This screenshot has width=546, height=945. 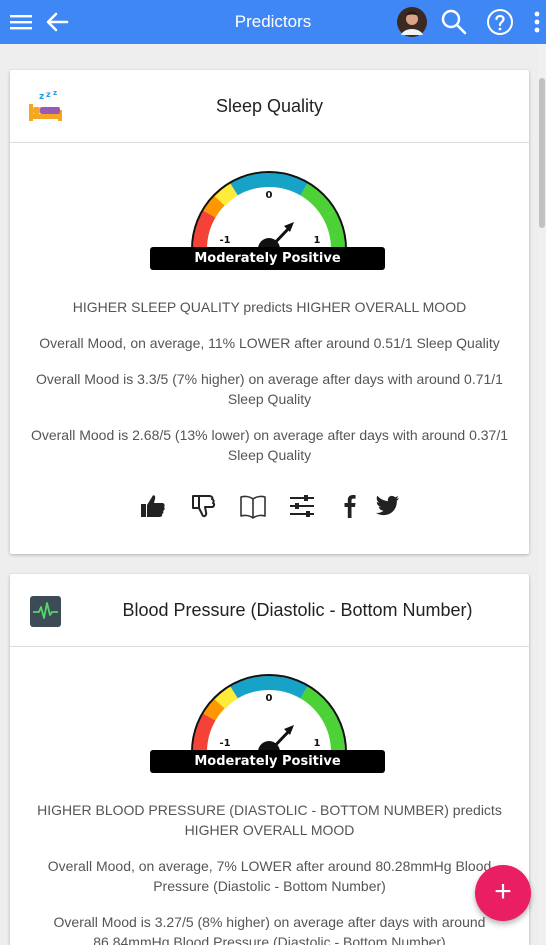 I want to click on twitter-icon, so click(x=386, y=506).